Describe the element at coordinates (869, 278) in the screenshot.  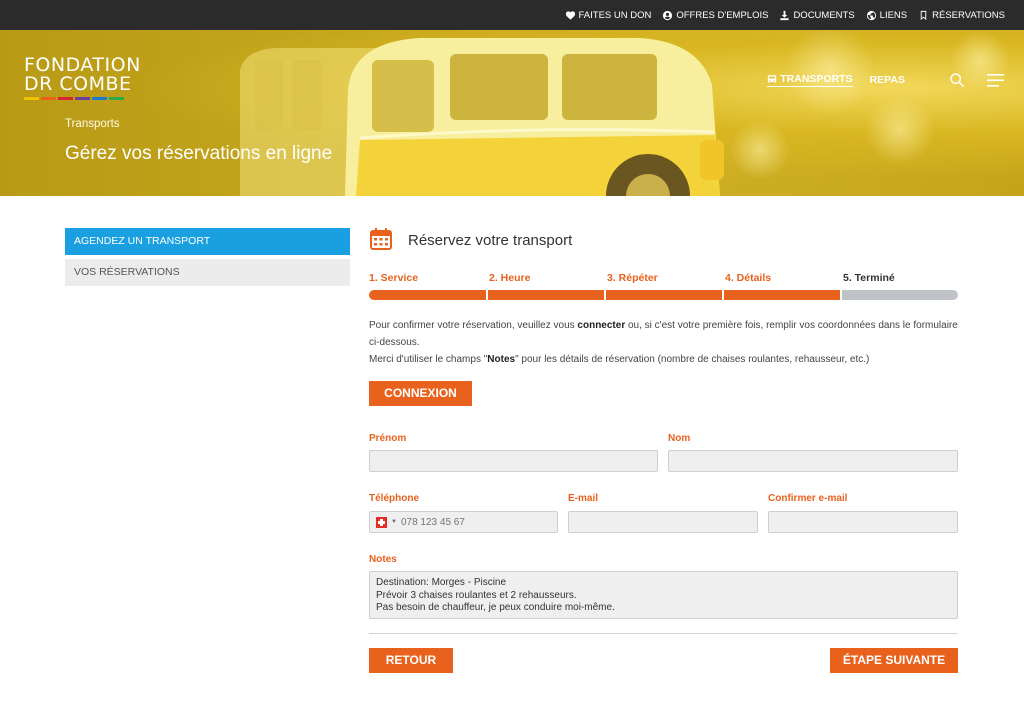
I see `step-label-termine: 5. Terminé` at that location.